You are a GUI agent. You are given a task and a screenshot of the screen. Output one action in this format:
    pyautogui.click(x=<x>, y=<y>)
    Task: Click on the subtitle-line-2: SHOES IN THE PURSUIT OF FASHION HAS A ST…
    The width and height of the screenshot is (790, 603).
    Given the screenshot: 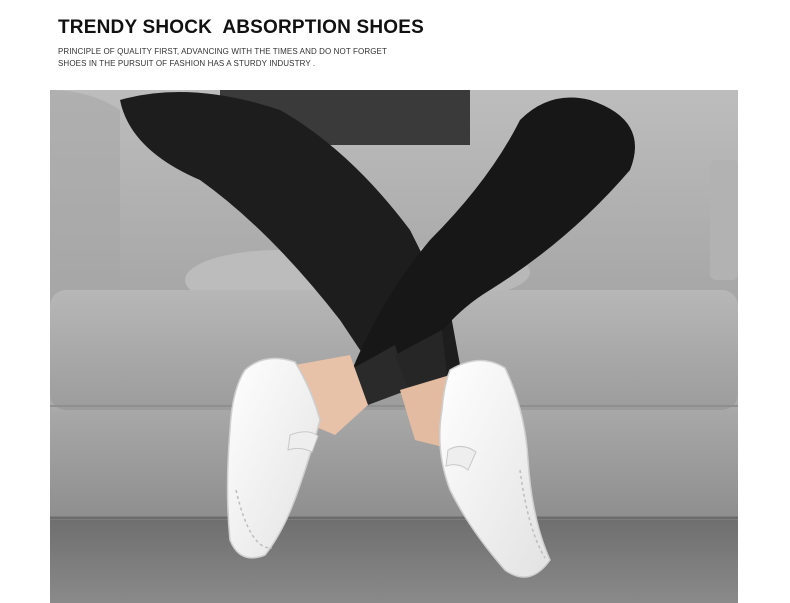 What is the action you would take?
    pyautogui.click(x=187, y=63)
    